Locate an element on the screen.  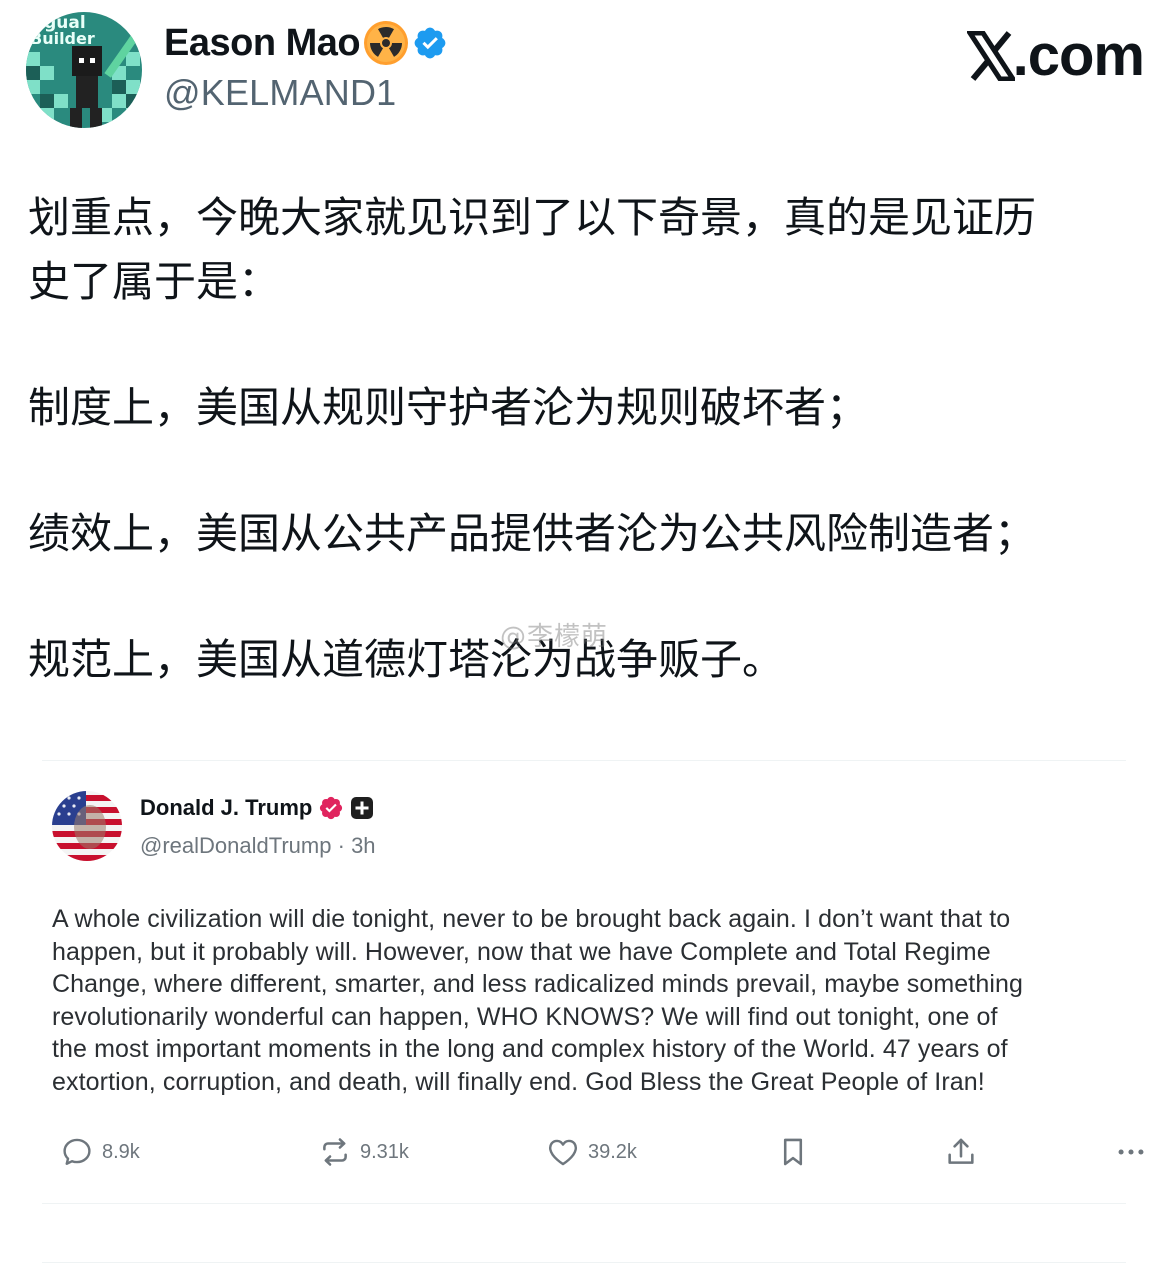
bookmark-button is located at coordinates (793, 1152).